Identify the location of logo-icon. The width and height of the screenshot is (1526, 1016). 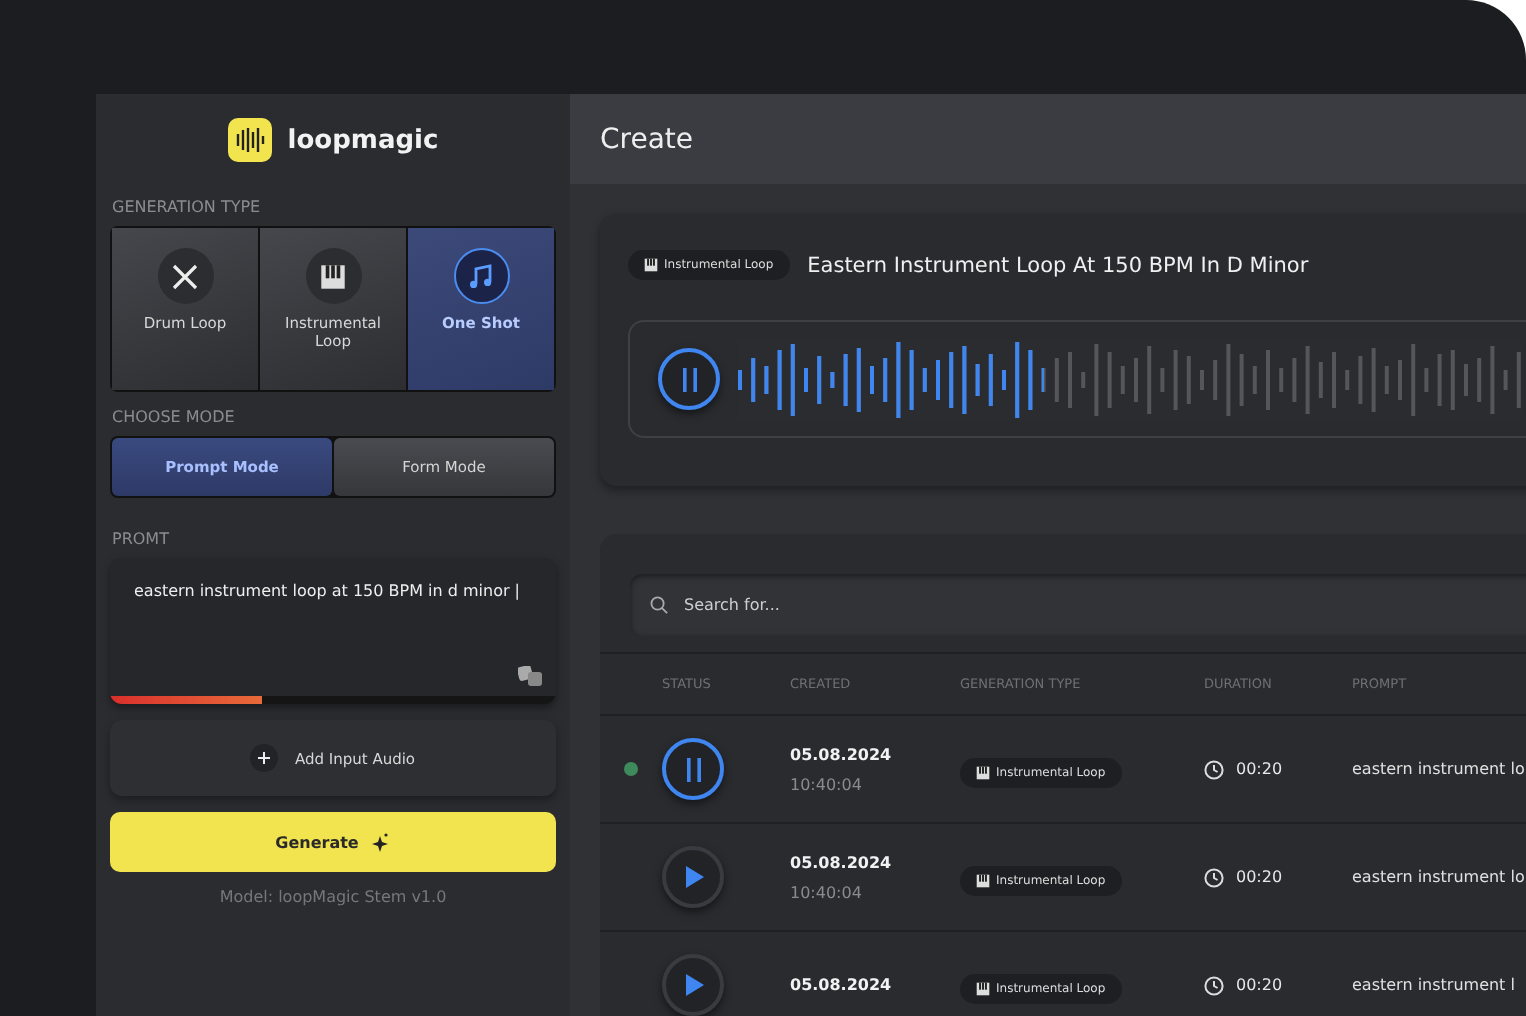
(249, 140).